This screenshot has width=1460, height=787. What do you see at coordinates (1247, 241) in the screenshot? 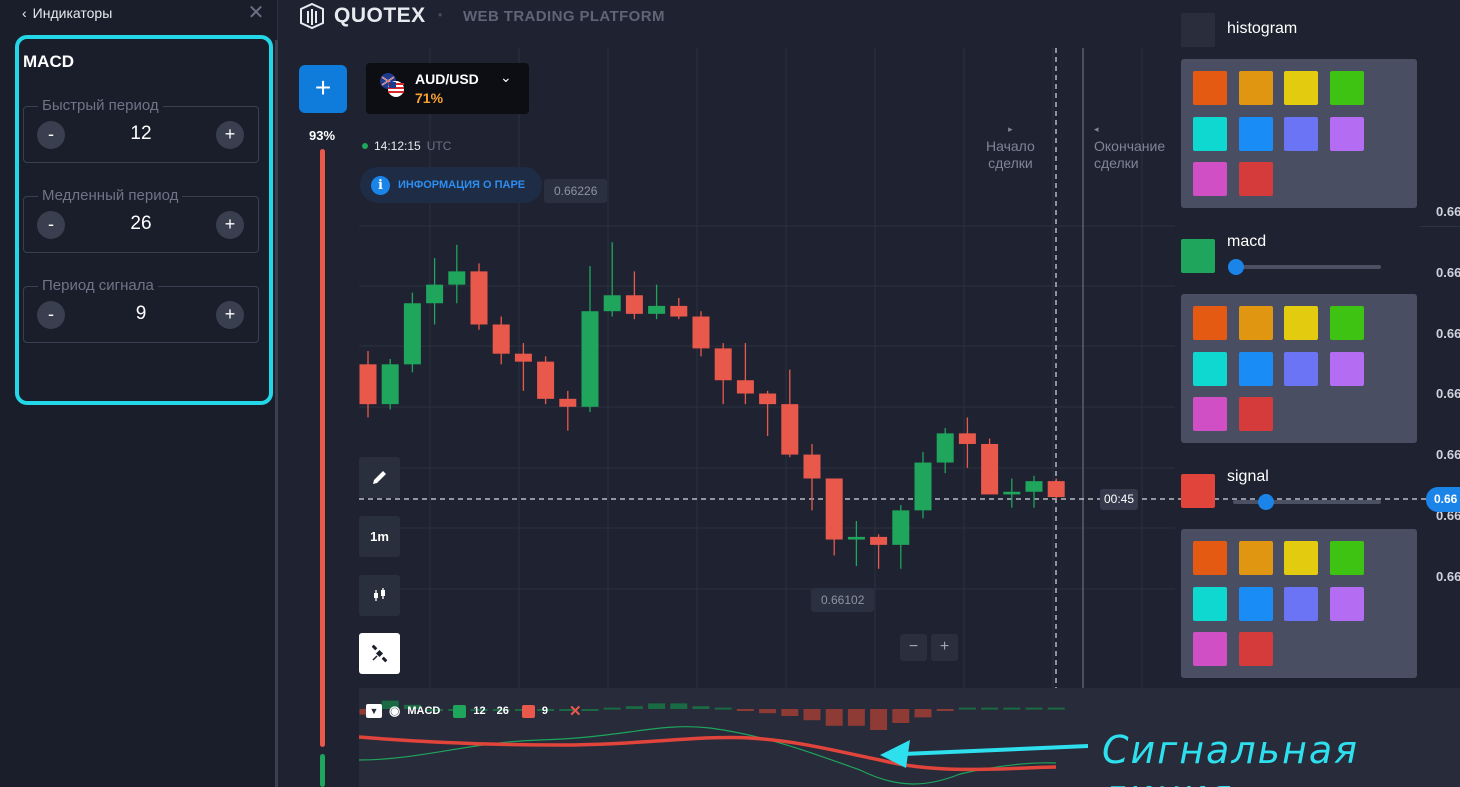
I see `macd-label: macd` at bounding box center [1247, 241].